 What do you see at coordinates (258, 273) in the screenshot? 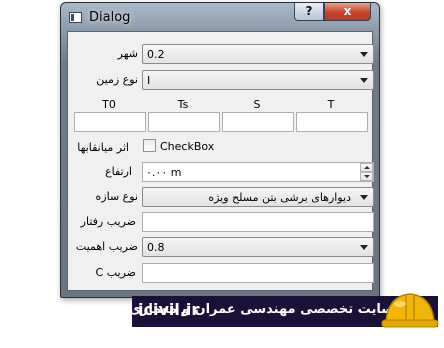
I see `coefficient-c-input` at bounding box center [258, 273].